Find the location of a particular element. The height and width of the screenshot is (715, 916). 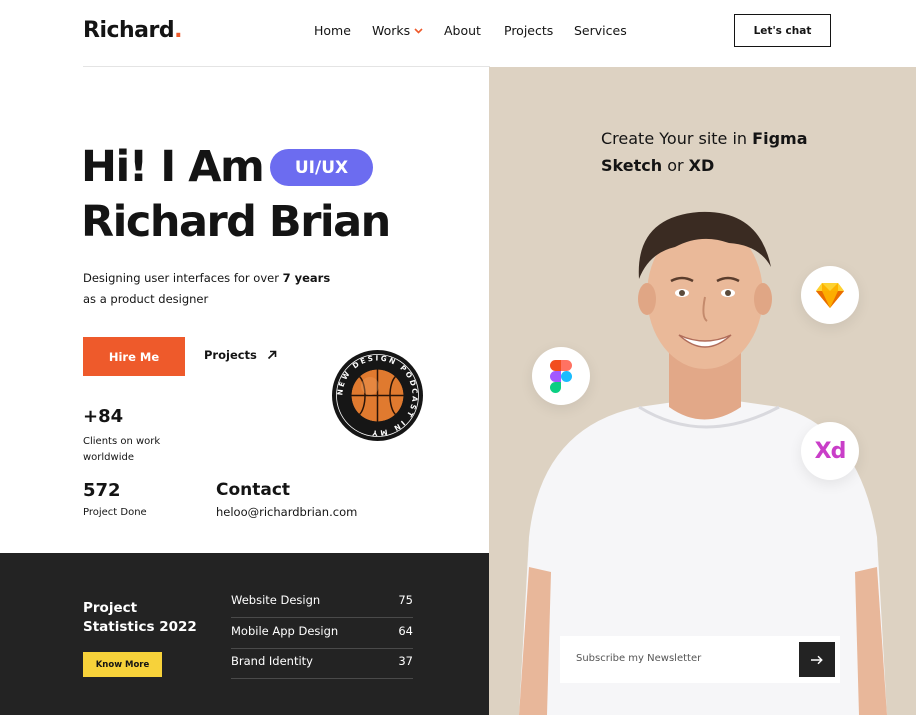

years-highlight: 7 years is located at coordinates (306, 278).